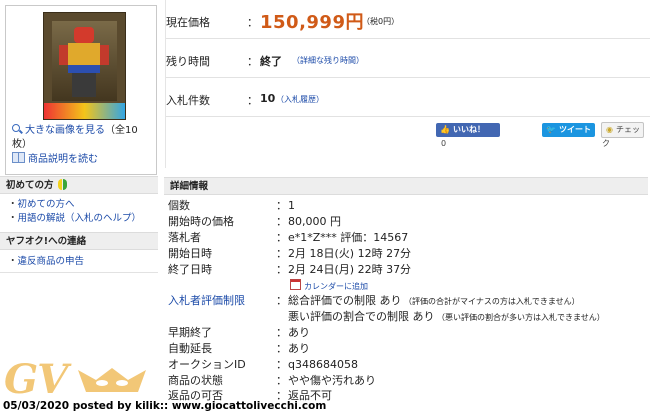  What do you see at coordinates (207, 364) in the screenshot?
I see `detail-label: オークションID` at bounding box center [207, 364].